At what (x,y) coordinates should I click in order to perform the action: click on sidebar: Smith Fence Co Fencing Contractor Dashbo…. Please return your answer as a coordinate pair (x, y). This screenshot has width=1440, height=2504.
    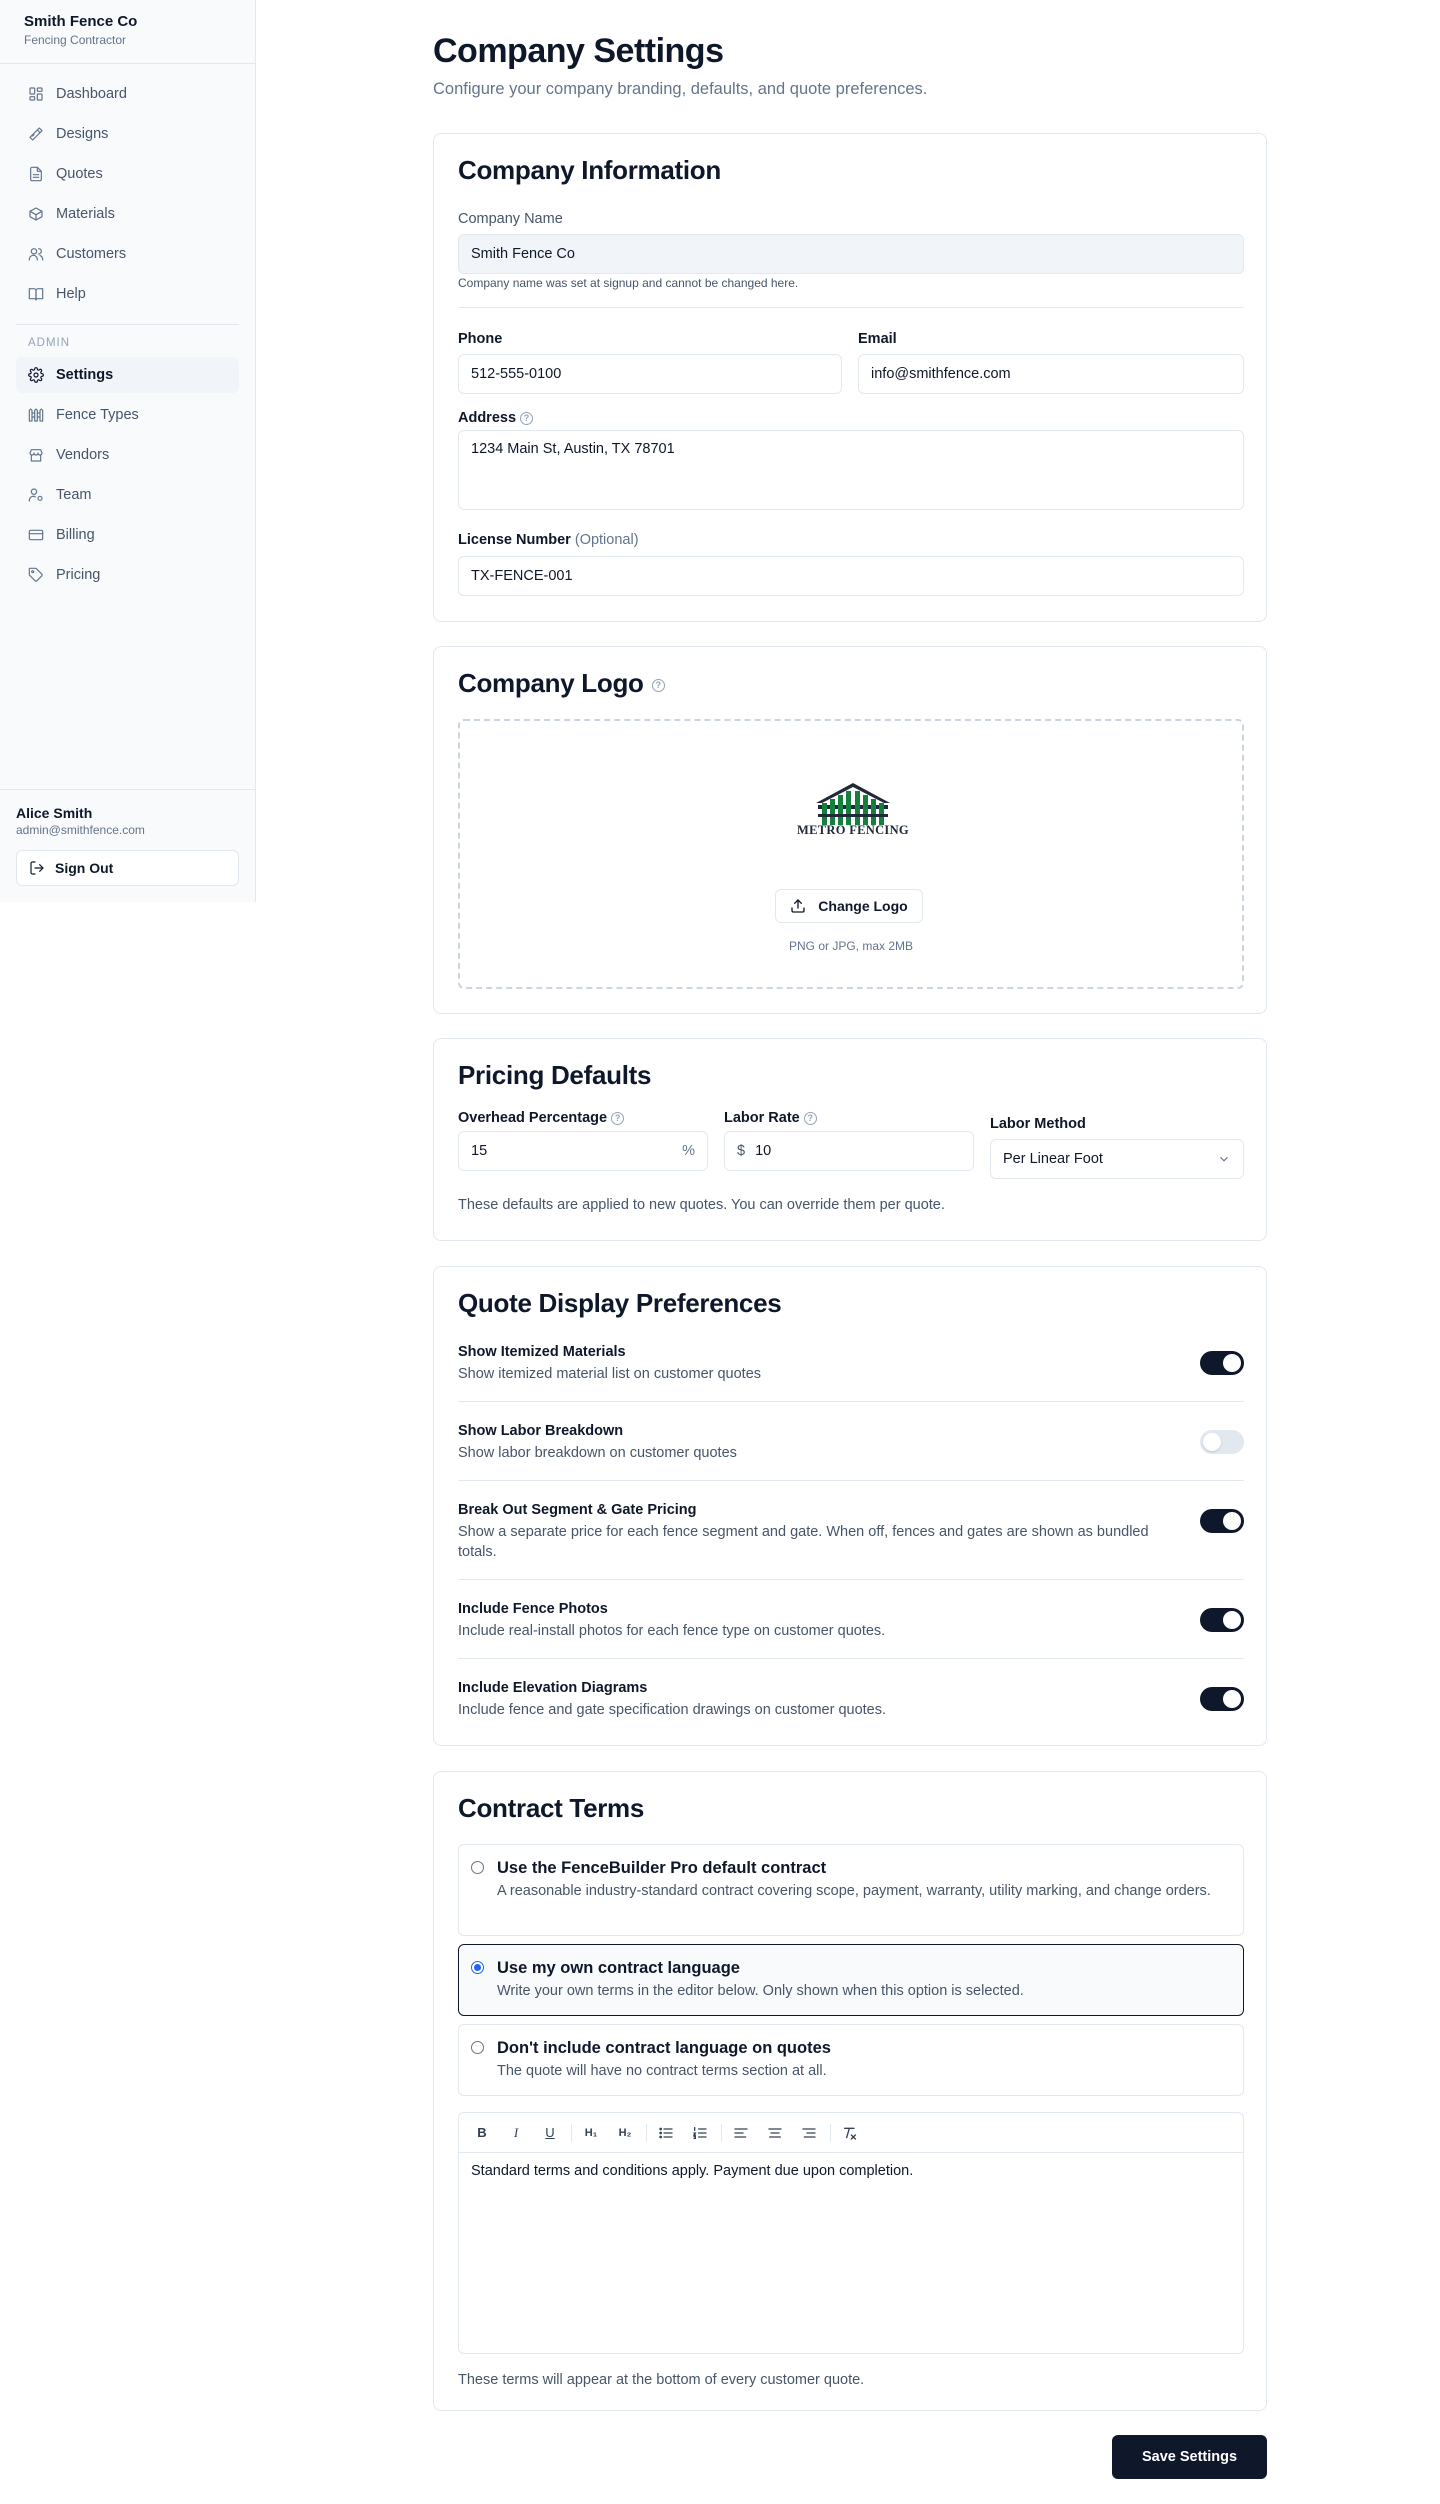
    Looking at the image, I should click on (128, 451).